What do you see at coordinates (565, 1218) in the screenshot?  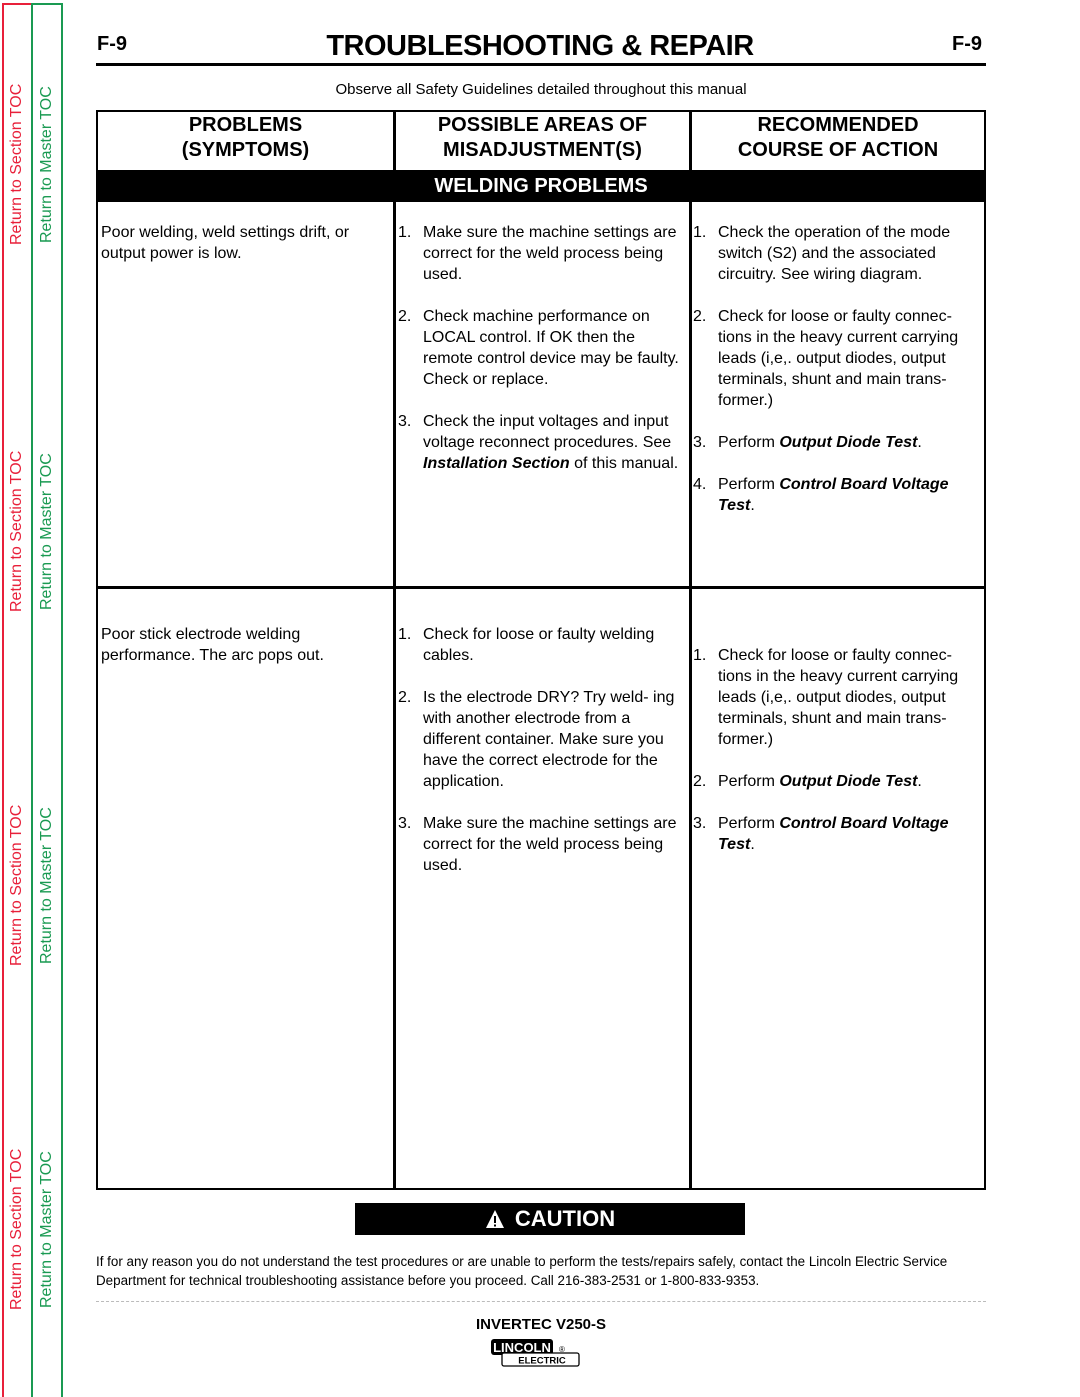 I see `caution-label: CAUTION` at bounding box center [565, 1218].